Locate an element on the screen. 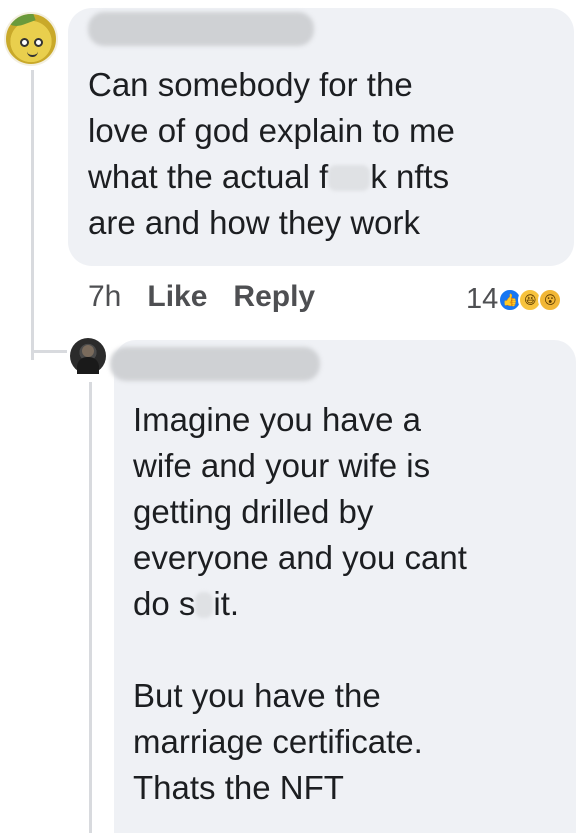 Image resolution: width=582 pixels, height=833 pixels. wow-icon: 😮 is located at coordinates (550, 299).